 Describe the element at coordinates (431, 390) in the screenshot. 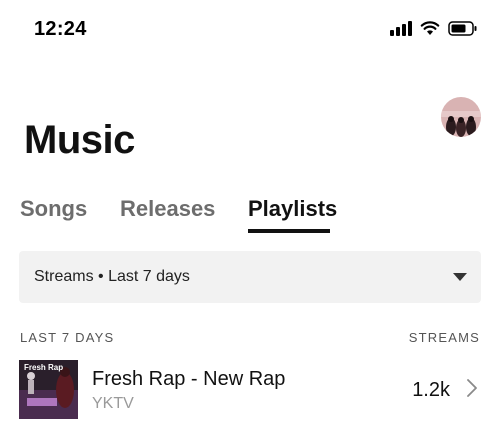

I see `playlist-streams: 1.2k` at that location.